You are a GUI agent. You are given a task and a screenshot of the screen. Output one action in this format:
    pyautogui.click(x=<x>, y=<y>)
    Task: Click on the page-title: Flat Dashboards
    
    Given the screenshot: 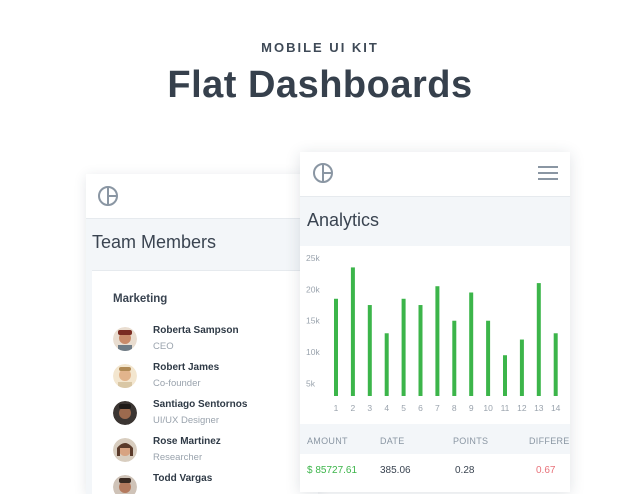 What is the action you would take?
    pyautogui.click(x=320, y=85)
    